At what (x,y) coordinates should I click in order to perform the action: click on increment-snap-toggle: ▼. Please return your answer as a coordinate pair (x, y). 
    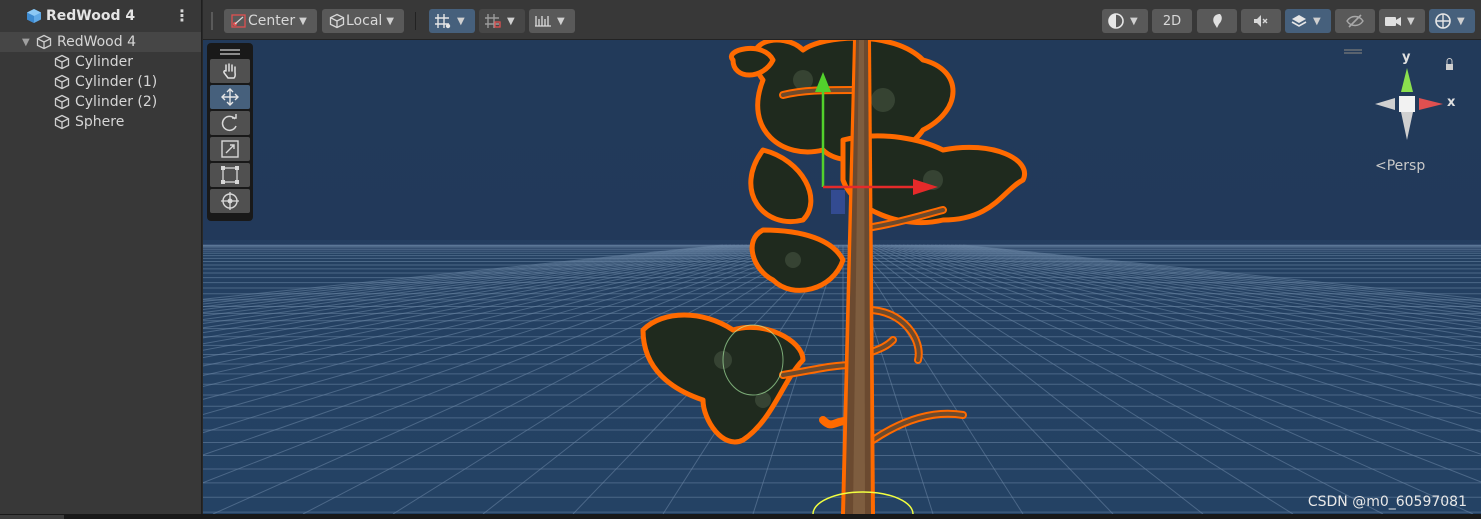
    Looking at the image, I should click on (502, 21).